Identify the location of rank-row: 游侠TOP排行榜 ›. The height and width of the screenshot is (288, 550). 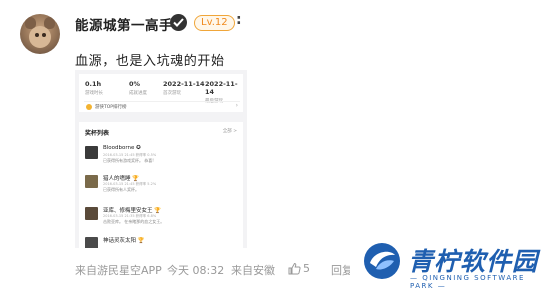
(162, 105).